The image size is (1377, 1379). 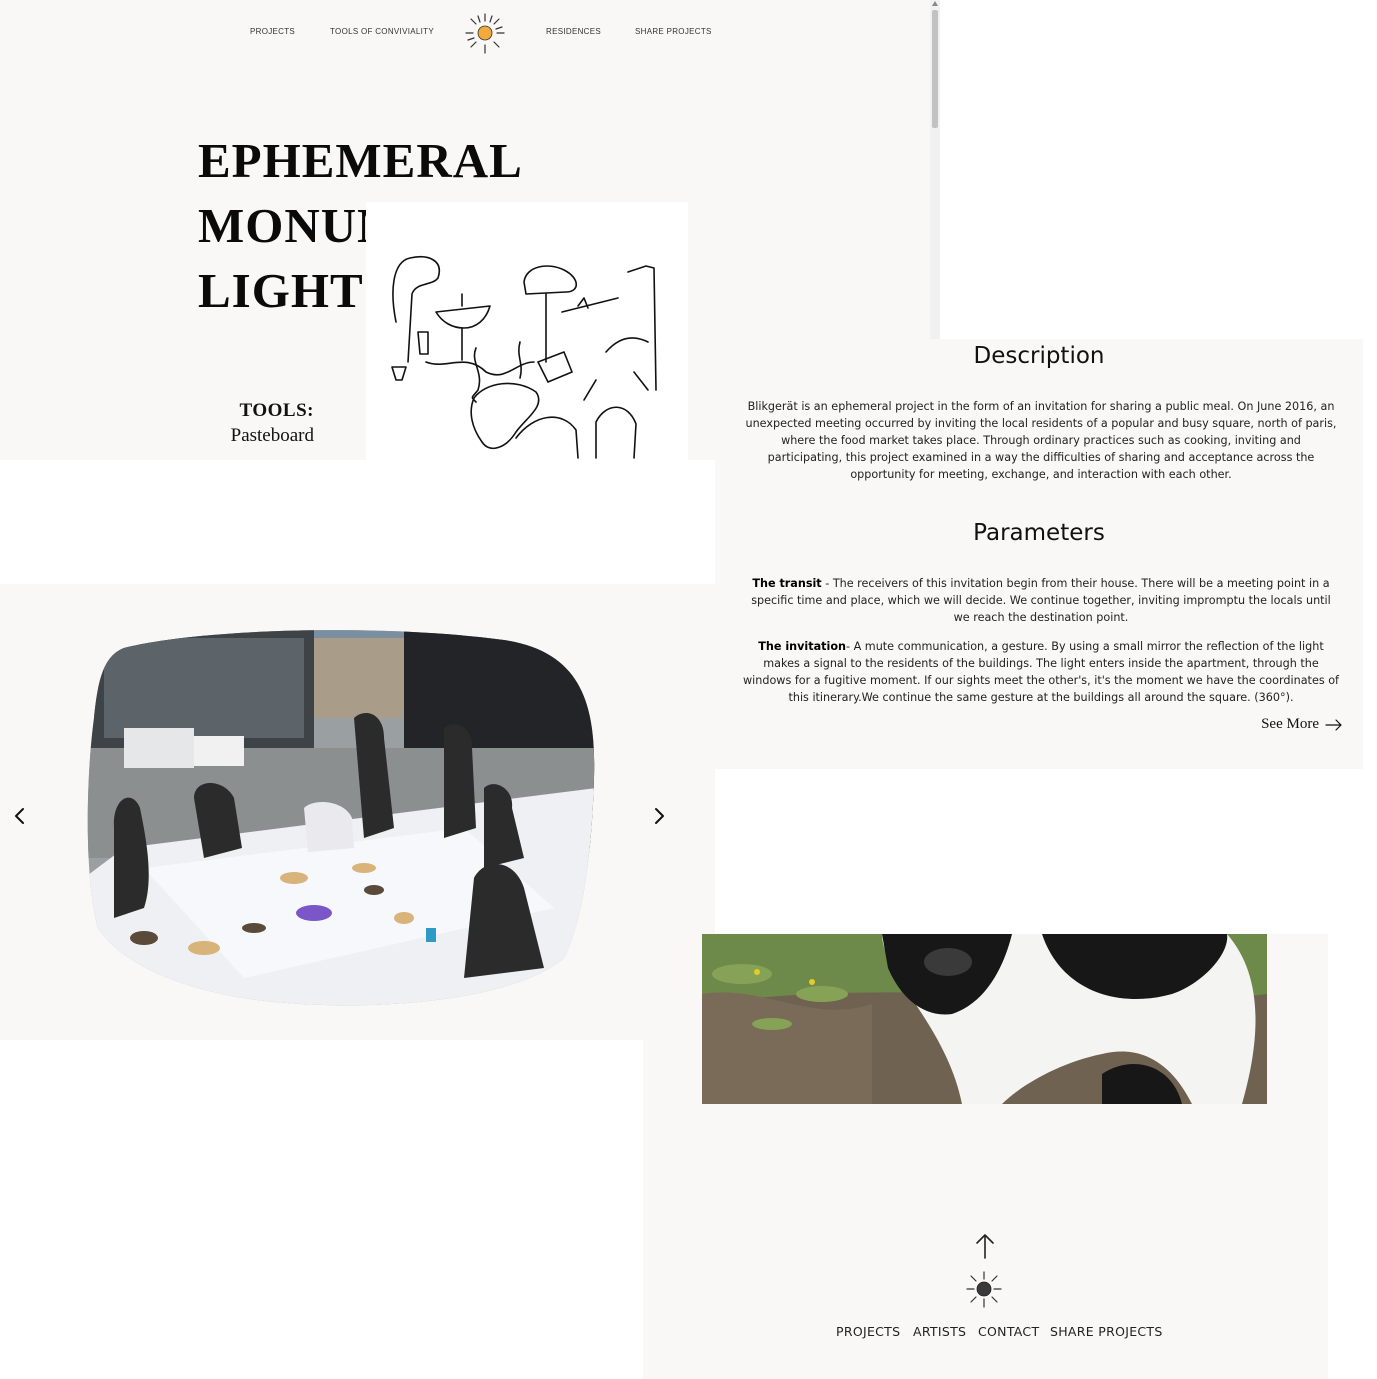 What do you see at coordinates (935, 69) in the screenshot?
I see `scrollbar-thumb` at bounding box center [935, 69].